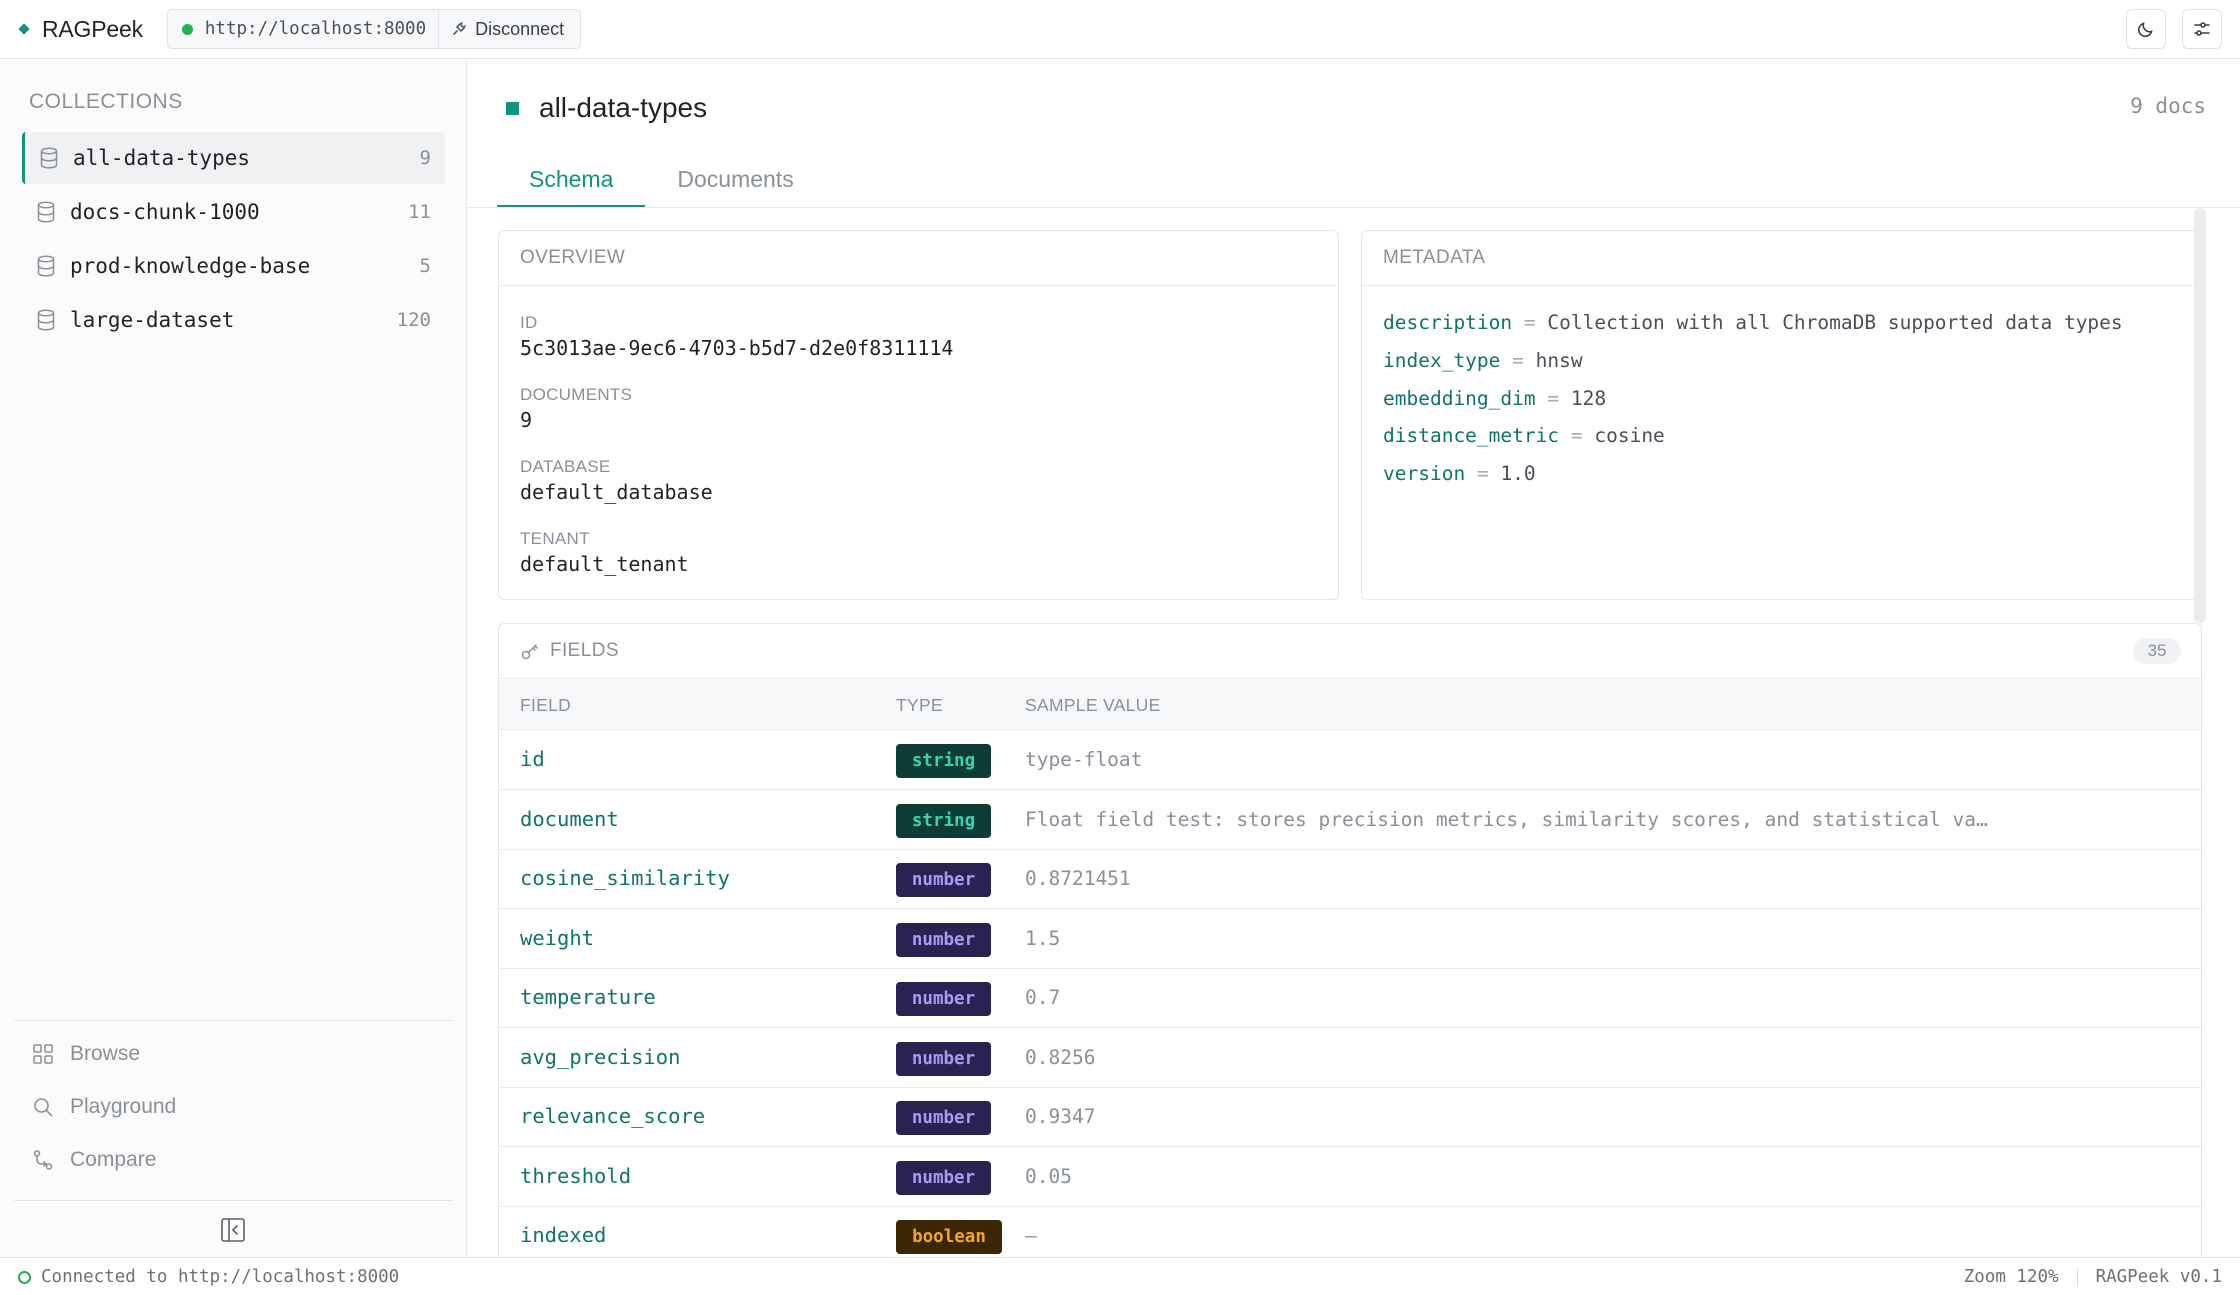  Describe the element at coordinates (106, 101) in the screenshot. I see `collections-heading: COLLECTIONS` at that location.